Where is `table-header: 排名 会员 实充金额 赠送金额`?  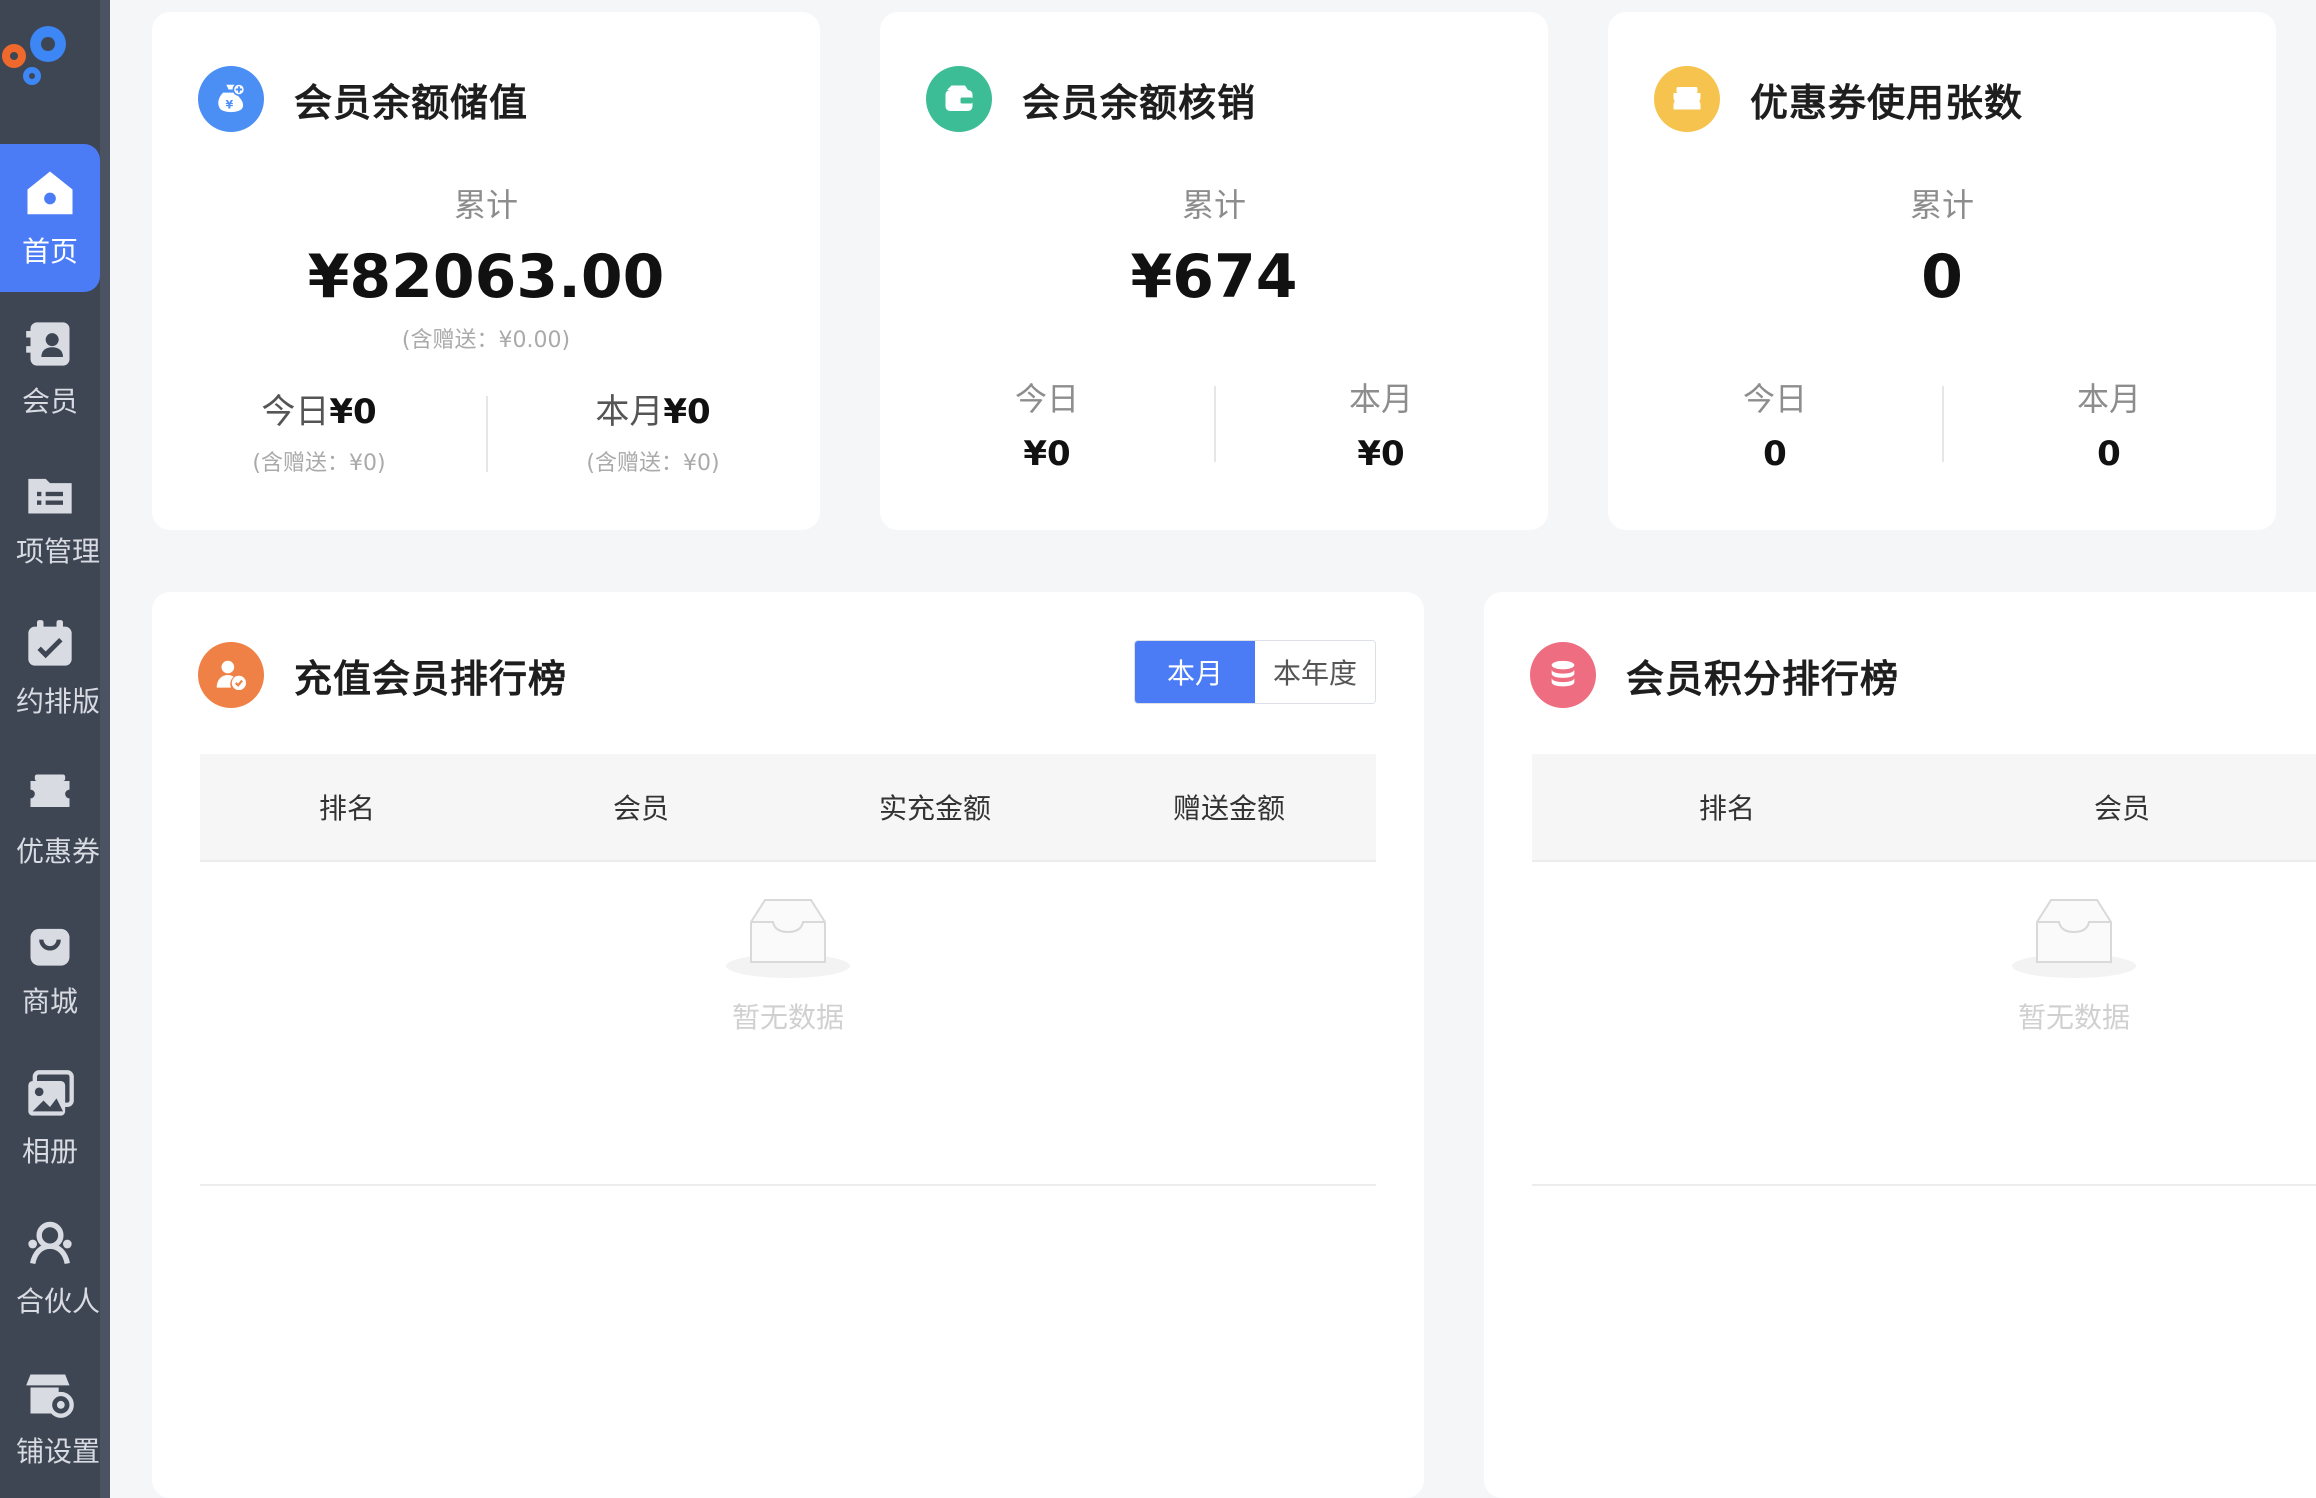 table-header: 排名 会员 实充金额 赠送金额 is located at coordinates (788, 808).